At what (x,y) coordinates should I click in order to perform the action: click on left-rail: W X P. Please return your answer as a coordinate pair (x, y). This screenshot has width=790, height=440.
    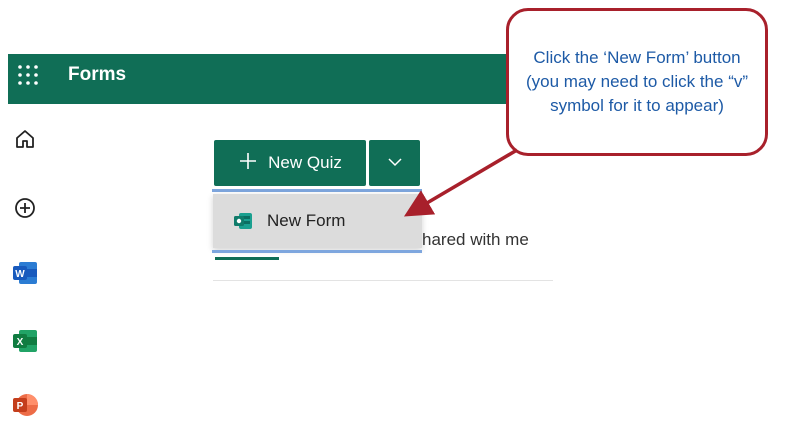
    Looking at the image, I should click on (25, 272).